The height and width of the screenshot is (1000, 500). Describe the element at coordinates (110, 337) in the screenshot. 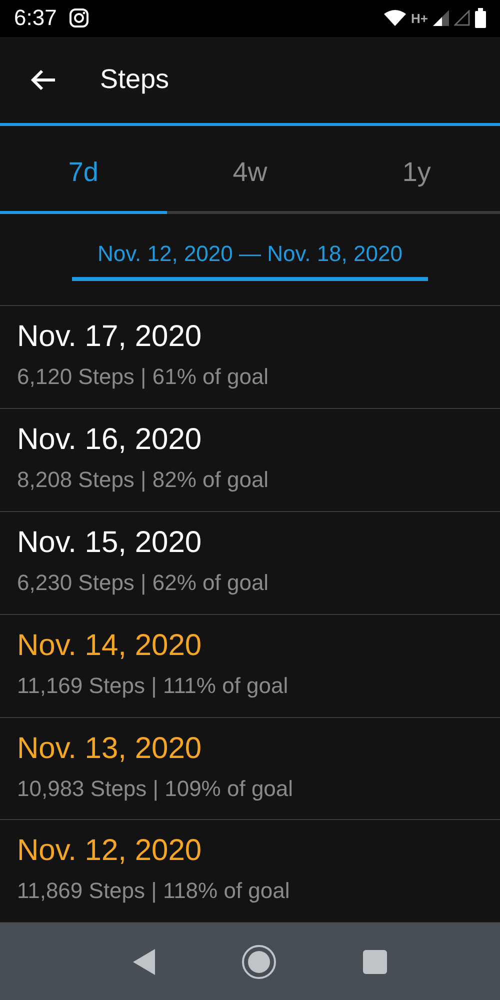

I see `day-date: Nov. 17, 2020` at that location.